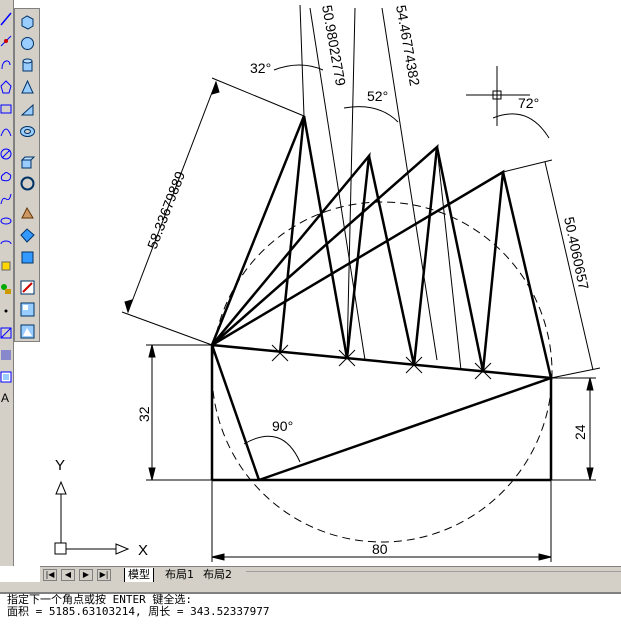  I want to click on tab-model: 模型, so click(139, 575).